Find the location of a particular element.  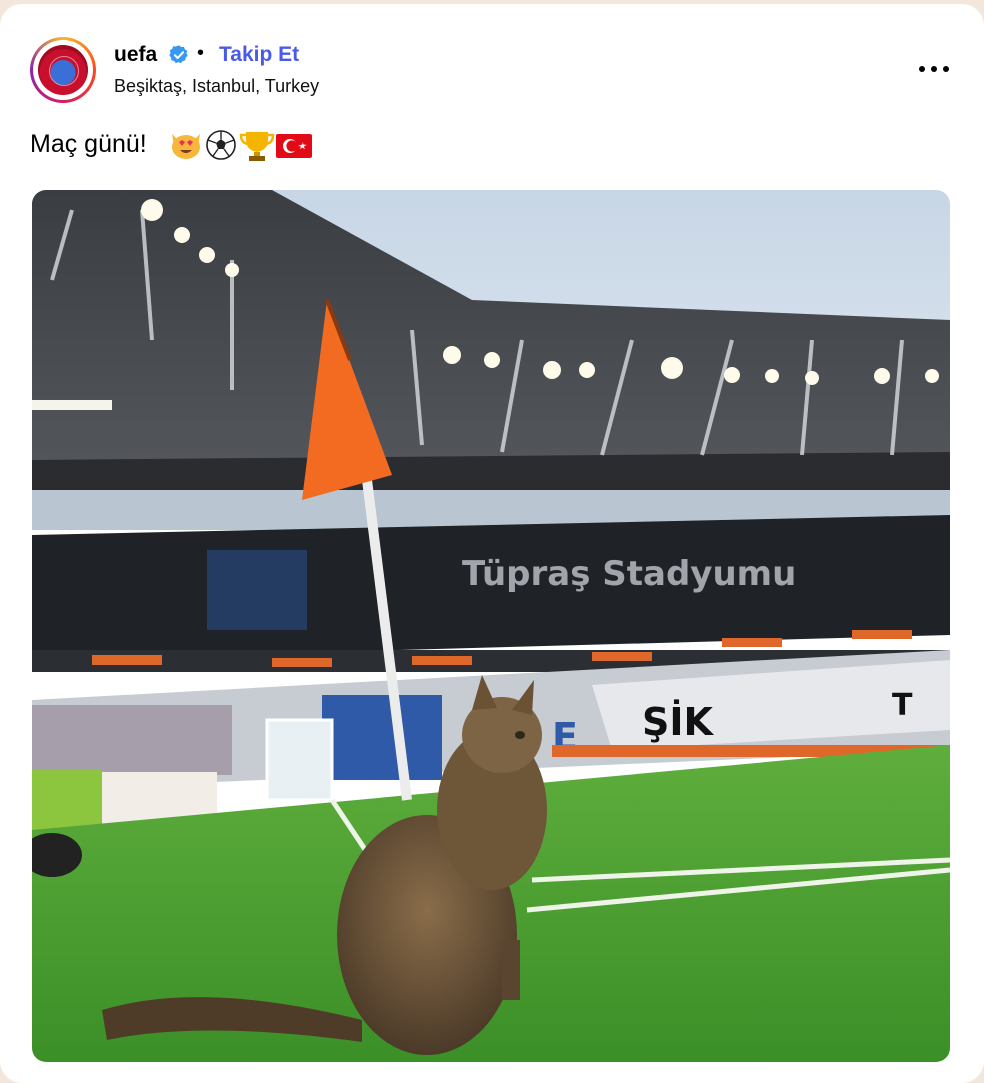

verified-badge-icon is located at coordinates (178, 54).